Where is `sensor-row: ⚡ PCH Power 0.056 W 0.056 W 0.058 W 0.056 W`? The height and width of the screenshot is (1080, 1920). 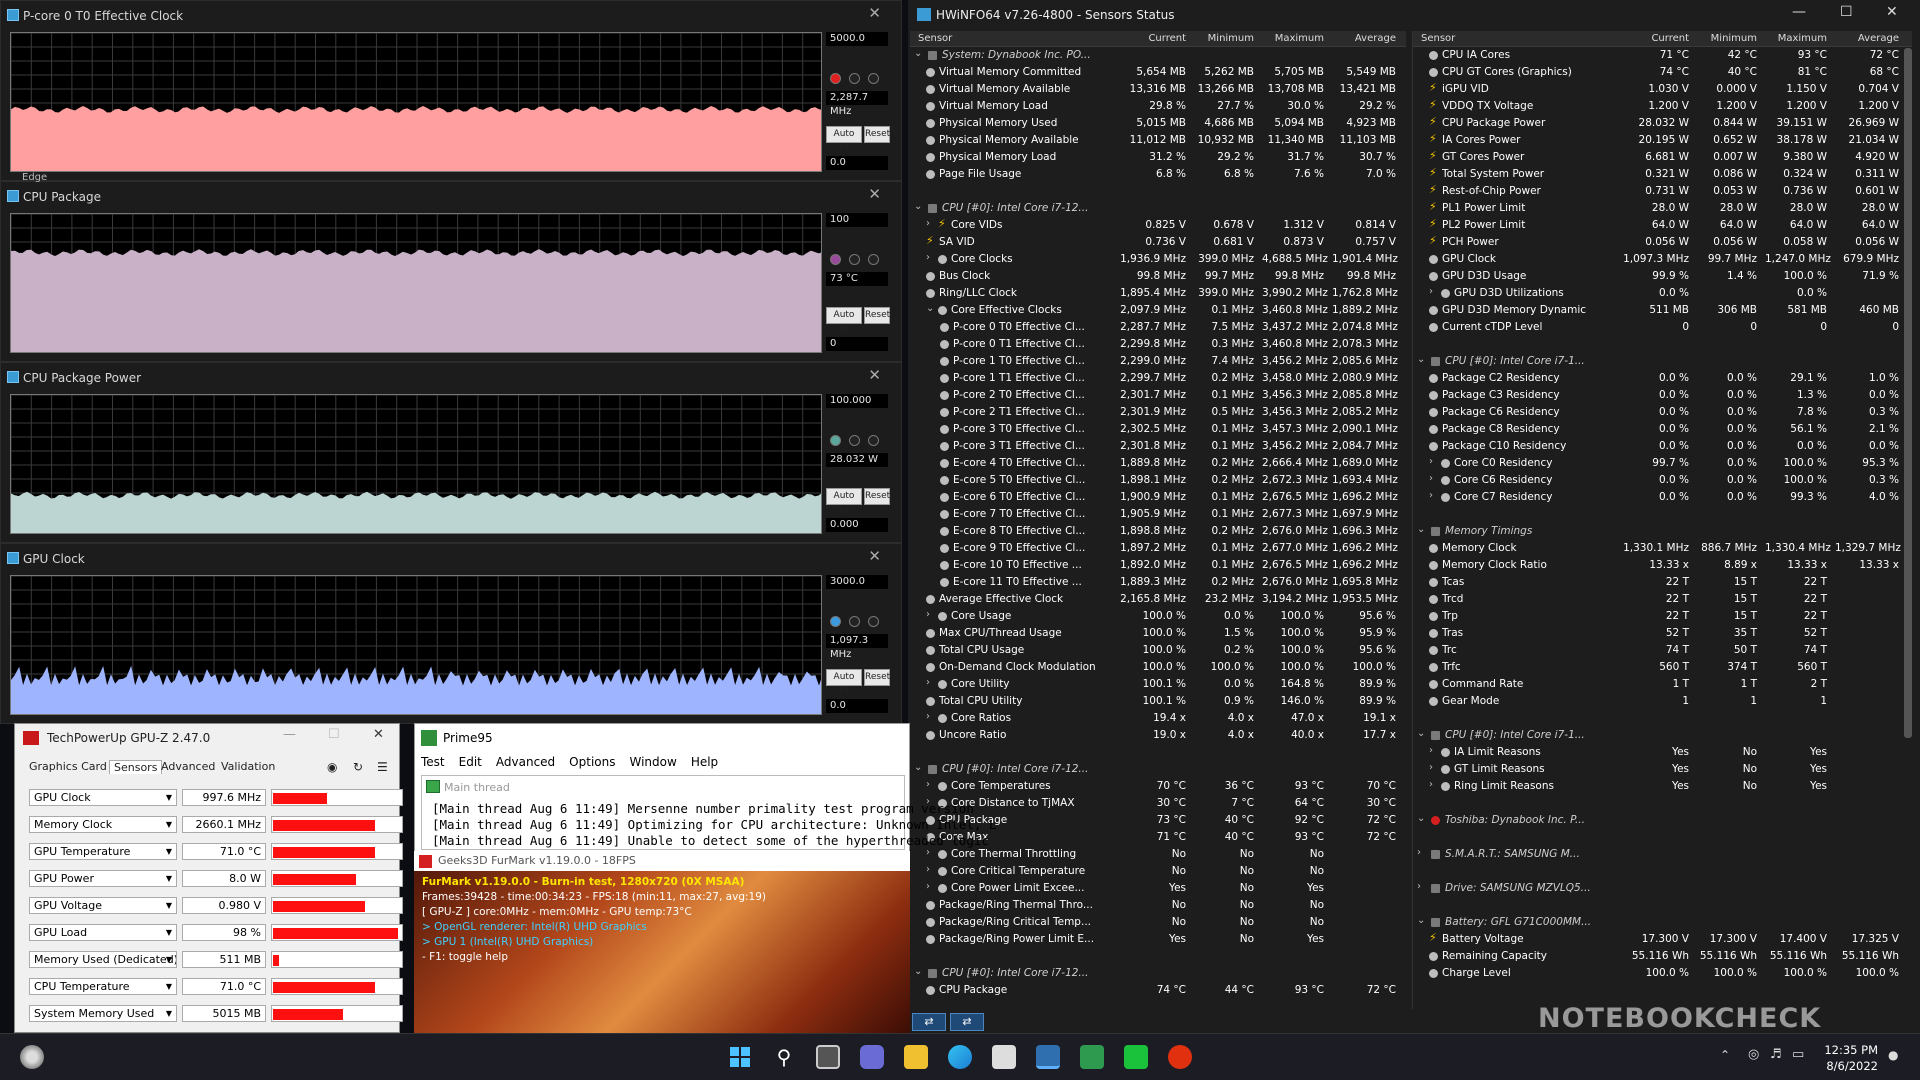
sensor-row: ⚡ PCH Power 0.056 W 0.056 W 0.058 W 0.056 W is located at coordinates (1662, 242).